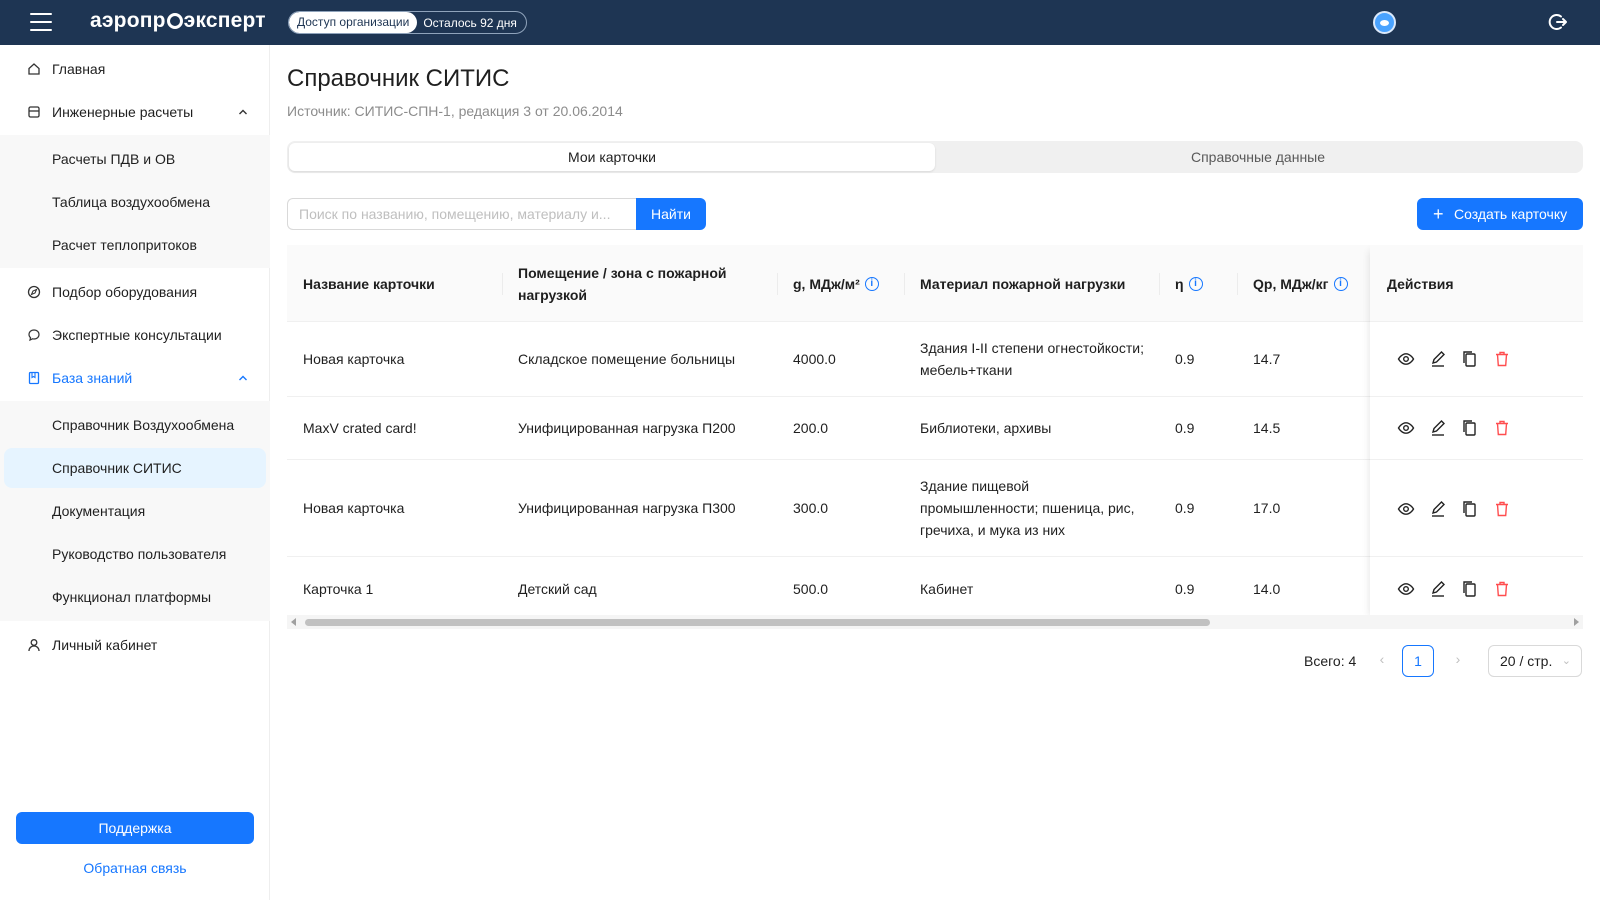 The width and height of the screenshot is (1600, 900). What do you see at coordinates (1566, 661) in the screenshot?
I see `chevron-down-icon: ⌄` at bounding box center [1566, 661].